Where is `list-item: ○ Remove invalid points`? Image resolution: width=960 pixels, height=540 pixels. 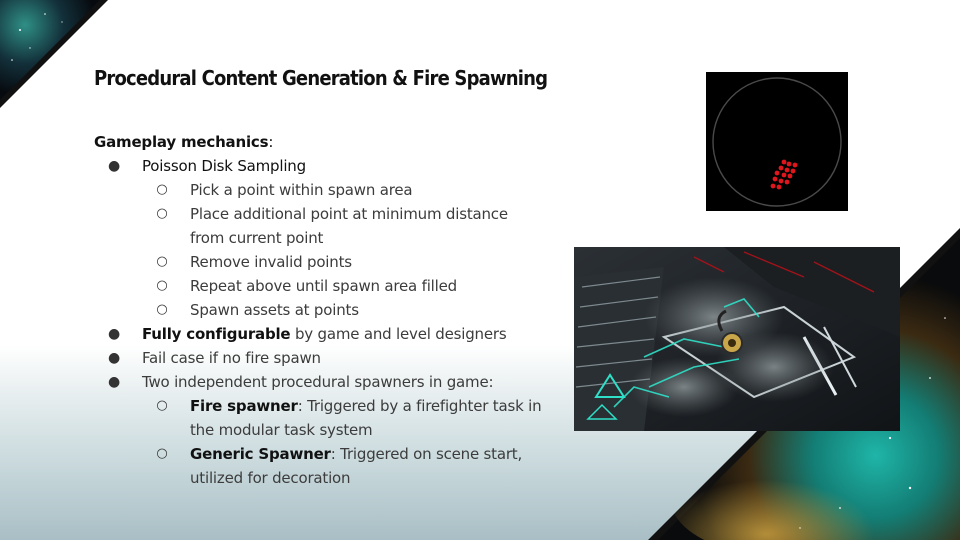 list-item: ○ Remove invalid points is located at coordinates (329, 262).